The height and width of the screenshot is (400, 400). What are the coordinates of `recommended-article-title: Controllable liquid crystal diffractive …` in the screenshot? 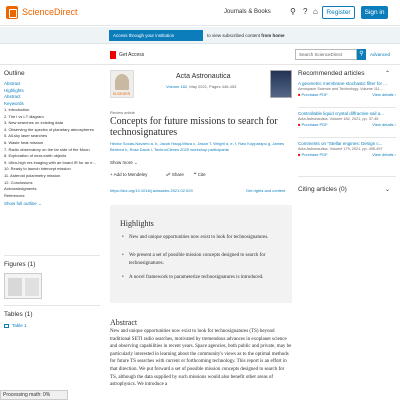 It's located at (347, 114).